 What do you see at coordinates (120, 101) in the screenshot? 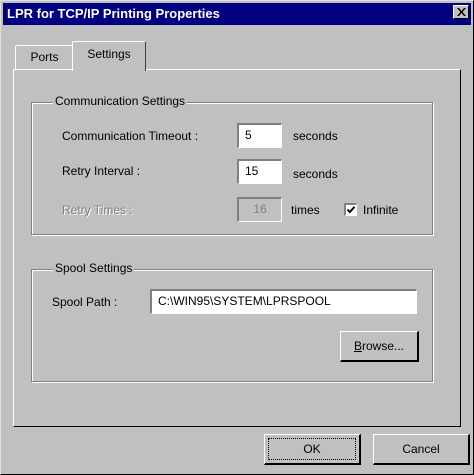
I see `communication-settings-title: Communication Settings` at bounding box center [120, 101].